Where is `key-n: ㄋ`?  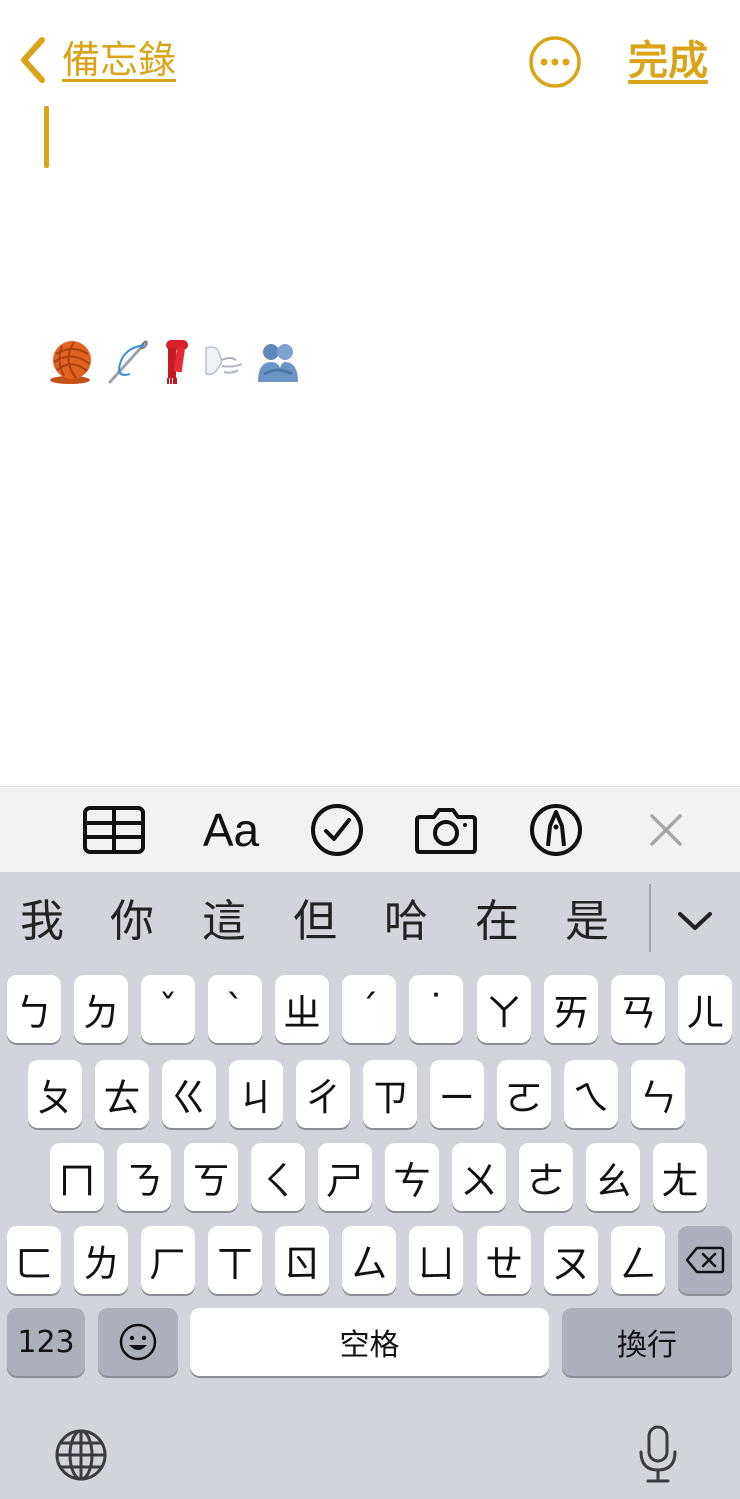 key-n: ㄋ is located at coordinates (144, 1177).